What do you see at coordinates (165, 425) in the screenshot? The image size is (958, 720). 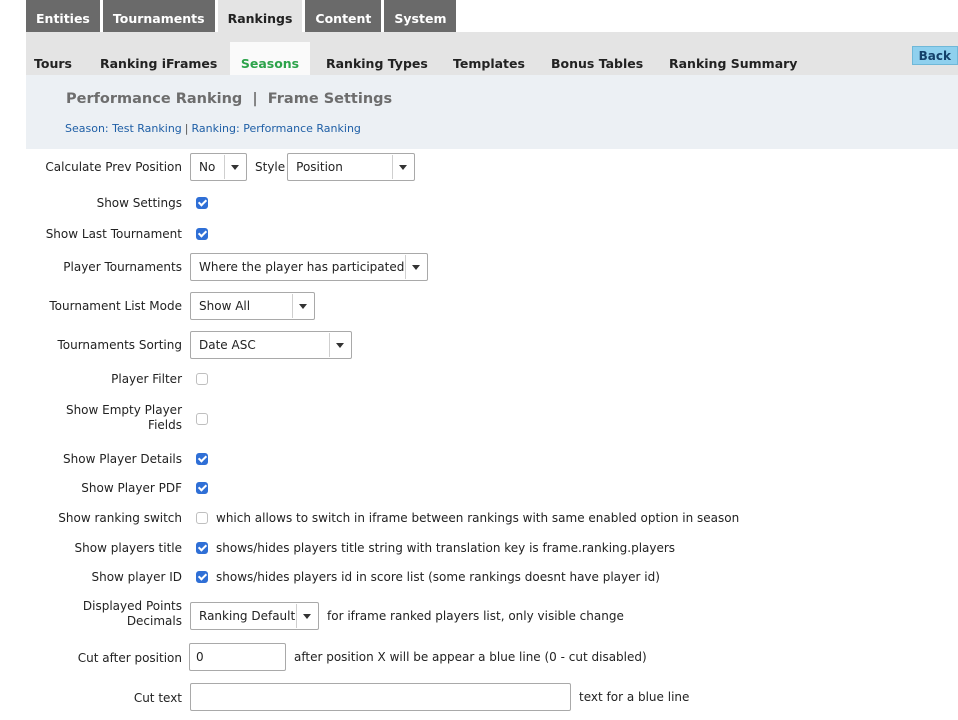 I see `show-empty-player-fields-label-line2: Fields` at bounding box center [165, 425].